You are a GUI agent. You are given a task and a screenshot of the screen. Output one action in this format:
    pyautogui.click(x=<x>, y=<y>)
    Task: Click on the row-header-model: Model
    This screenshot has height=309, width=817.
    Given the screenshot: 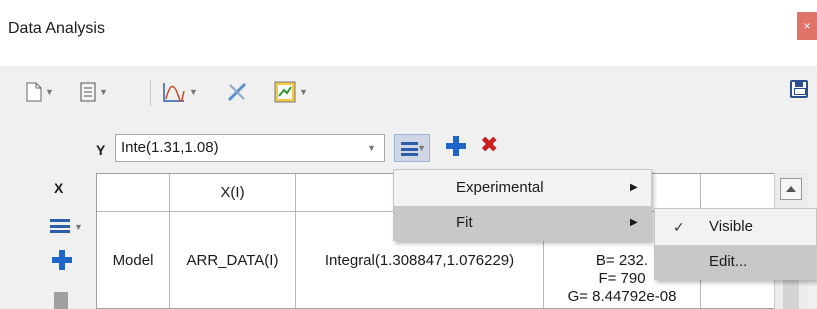 What is the action you would take?
    pyautogui.click(x=133, y=260)
    